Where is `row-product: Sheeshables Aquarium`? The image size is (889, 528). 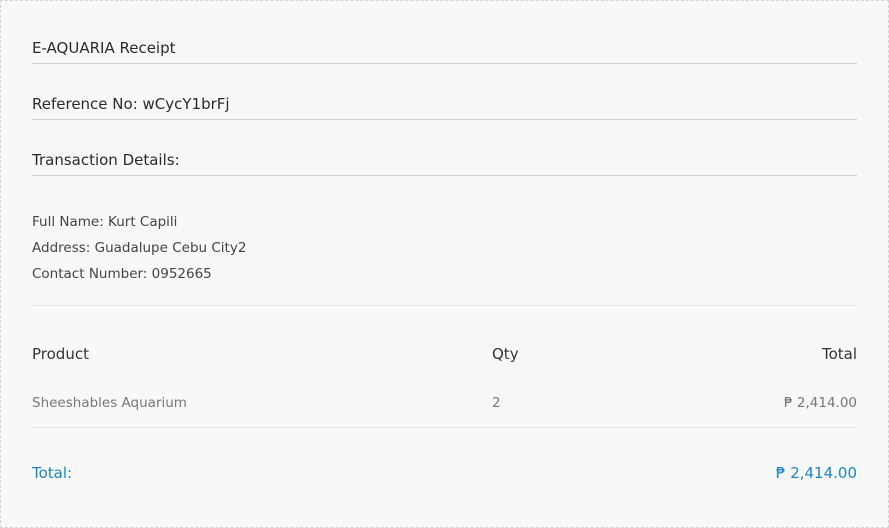
row-product: Sheeshables Aquarium is located at coordinates (109, 403).